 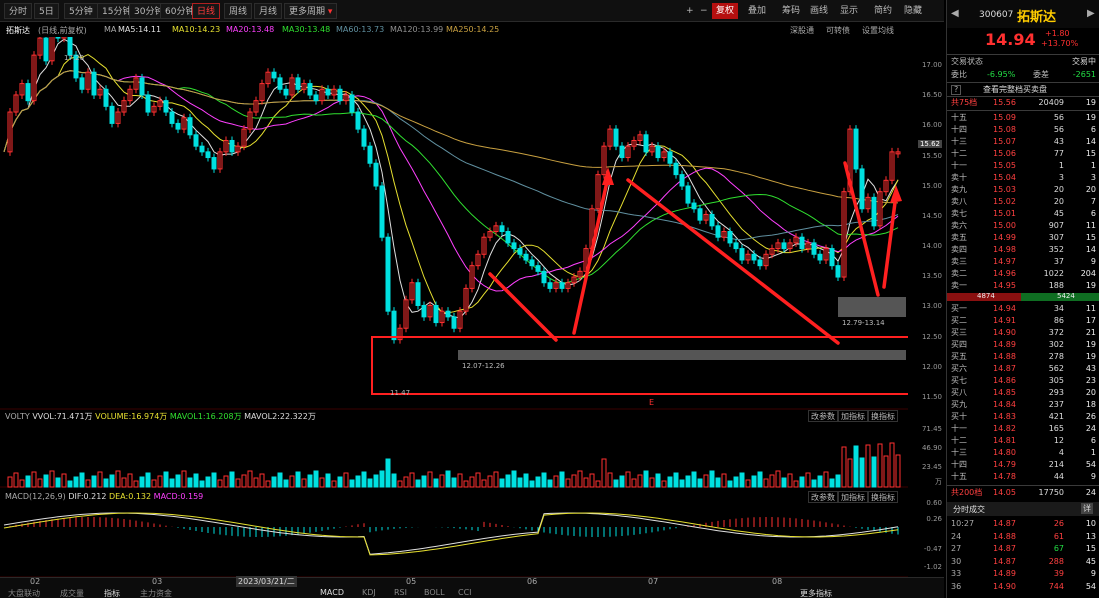 I want to click on ma30-value: MA30:13.48, so click(x=306, y=29).